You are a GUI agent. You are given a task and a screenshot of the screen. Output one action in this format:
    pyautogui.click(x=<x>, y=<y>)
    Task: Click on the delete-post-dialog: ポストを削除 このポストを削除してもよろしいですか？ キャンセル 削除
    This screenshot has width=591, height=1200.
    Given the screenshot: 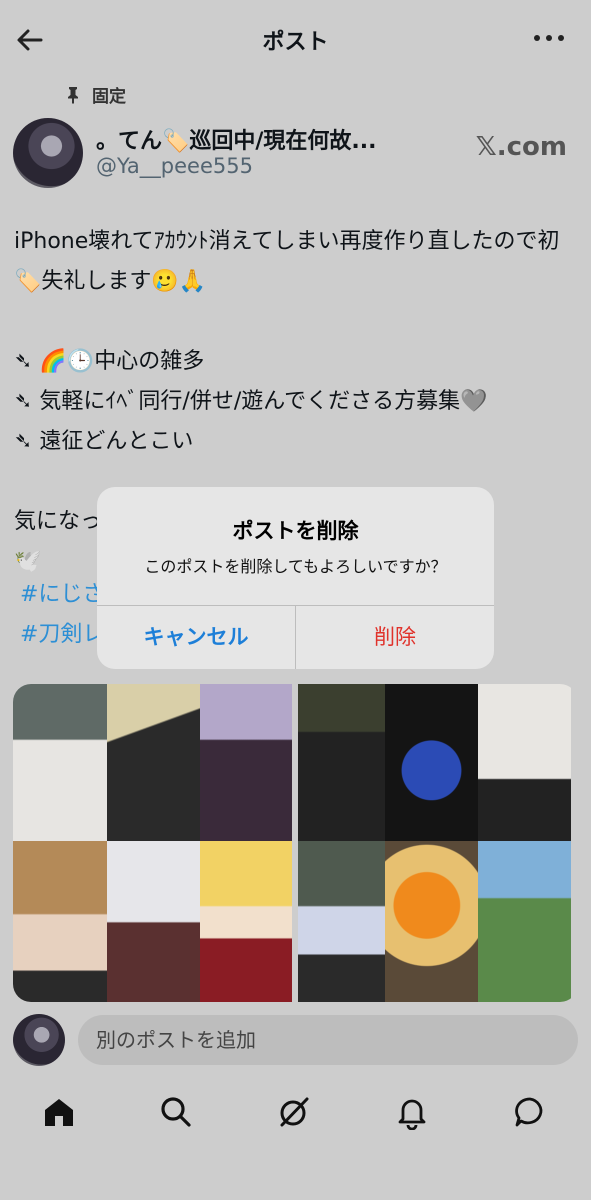 What is the action you would take?
    pyautogui.click(x=295, y=578)
    